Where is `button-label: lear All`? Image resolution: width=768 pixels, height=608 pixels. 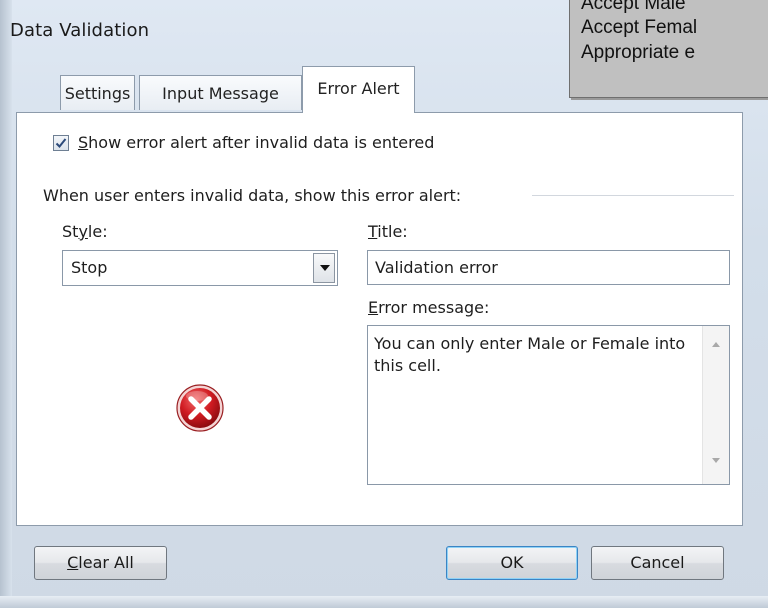 button-label: lear All is located at coordinates (106, 562).